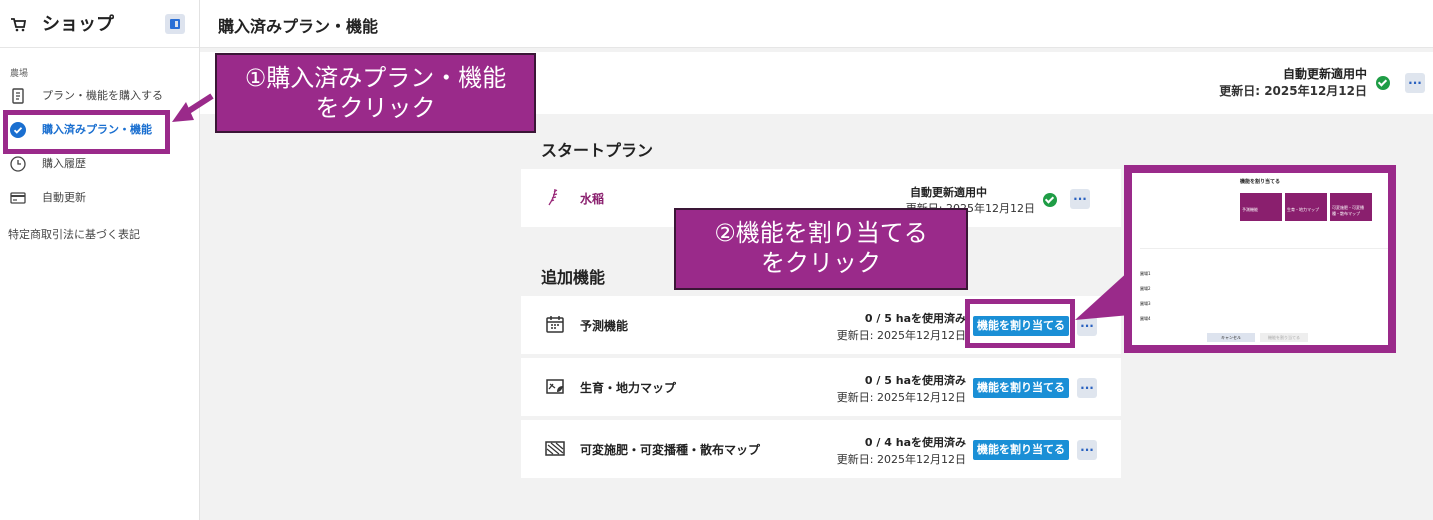 Image resolution: width=1433 pixels, height=520 pixels. Describe the element at coordinates (1351, 207) in the screenshot. I see `dialog-column: 可変施肥・可変播種・散布マップ` at that location.